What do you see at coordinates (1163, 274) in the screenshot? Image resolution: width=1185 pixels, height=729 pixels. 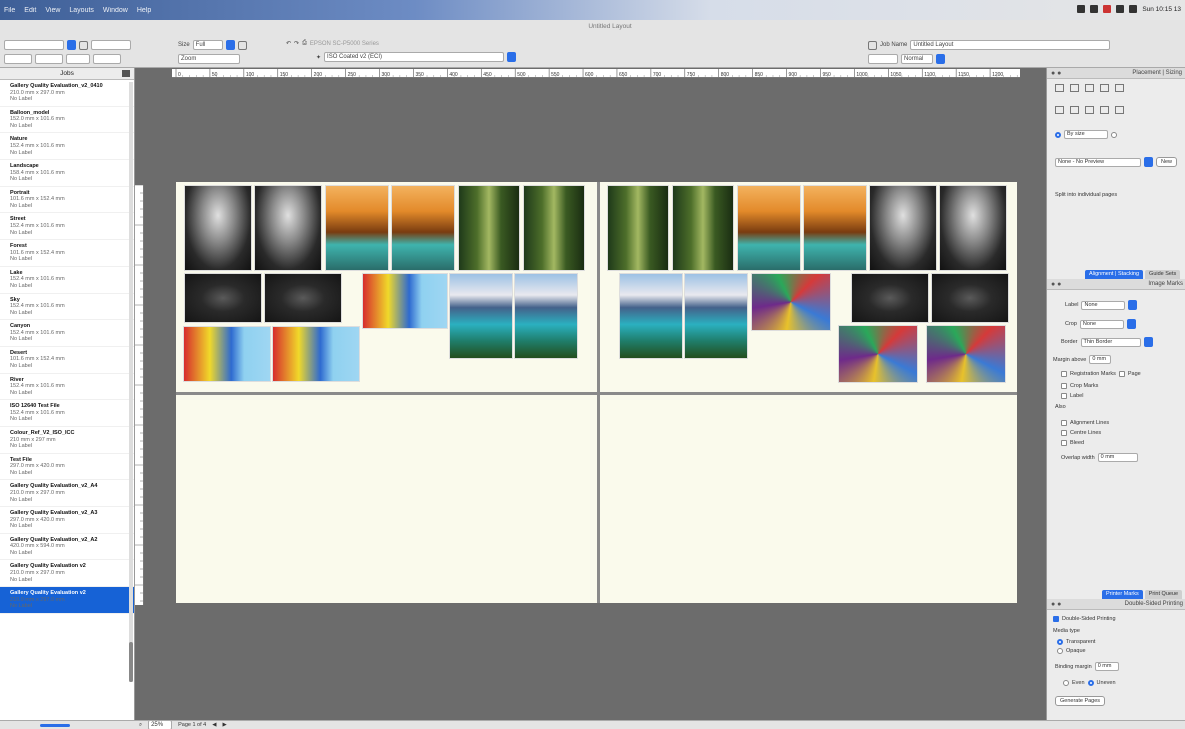 I see `tab-guide-sets: Guide Sets` at bounding box center [1163, 274].